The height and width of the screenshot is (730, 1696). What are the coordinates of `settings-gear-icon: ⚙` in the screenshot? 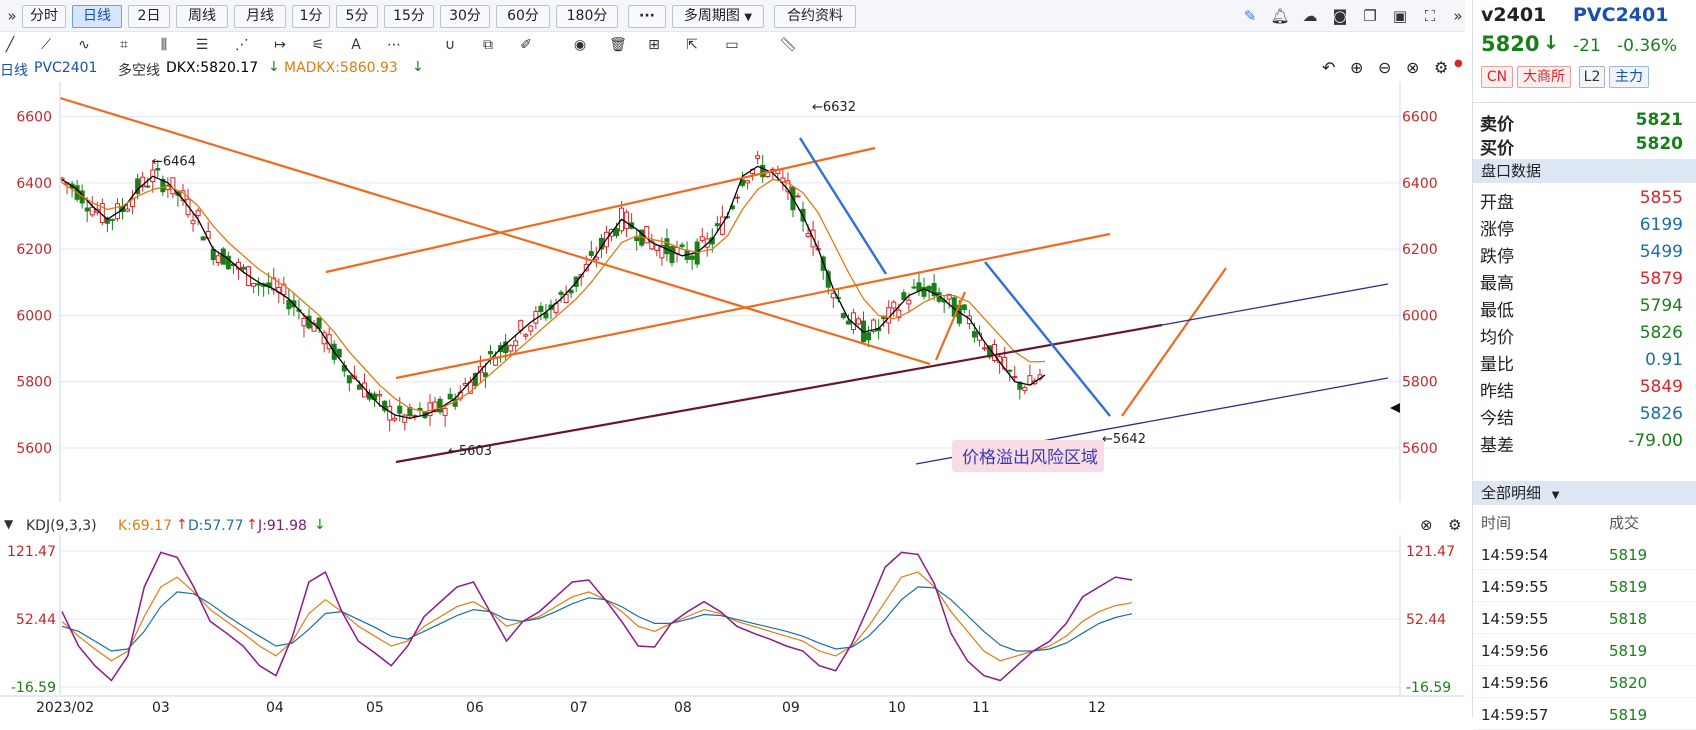 It's located at (1441, 67).